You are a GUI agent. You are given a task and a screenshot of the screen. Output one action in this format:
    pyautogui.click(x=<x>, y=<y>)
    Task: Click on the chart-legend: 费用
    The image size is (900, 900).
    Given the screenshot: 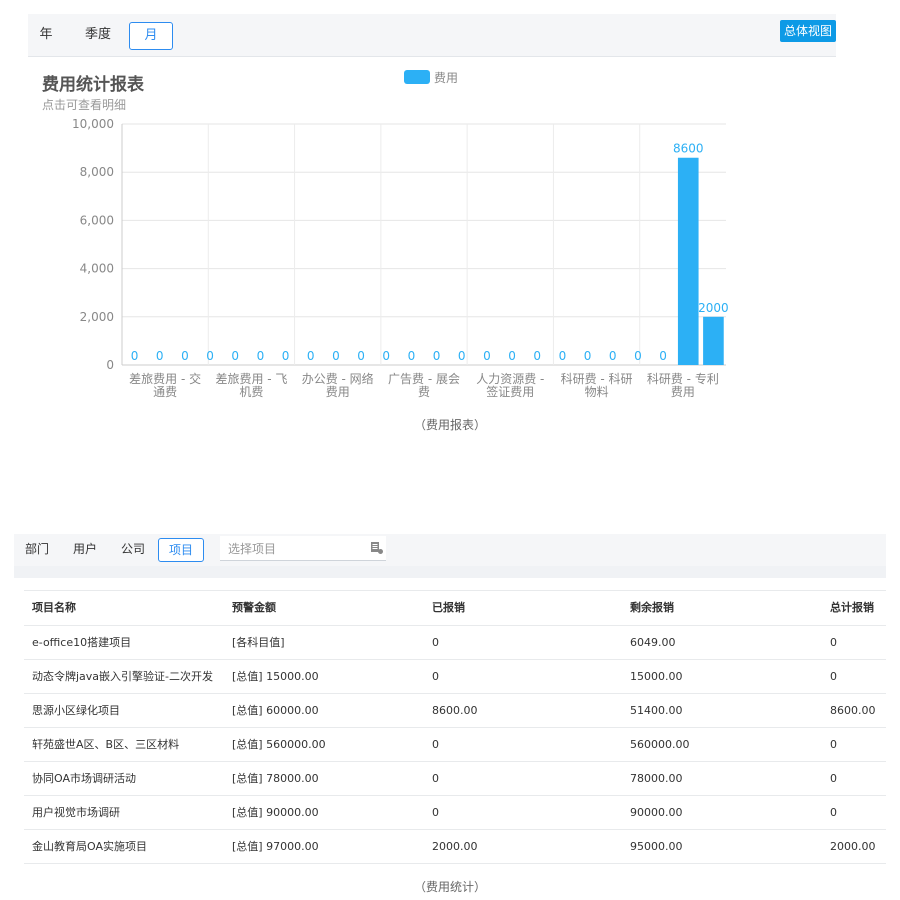 What is the action you would take?
    pyautogui.click(x=431, y=77)
    